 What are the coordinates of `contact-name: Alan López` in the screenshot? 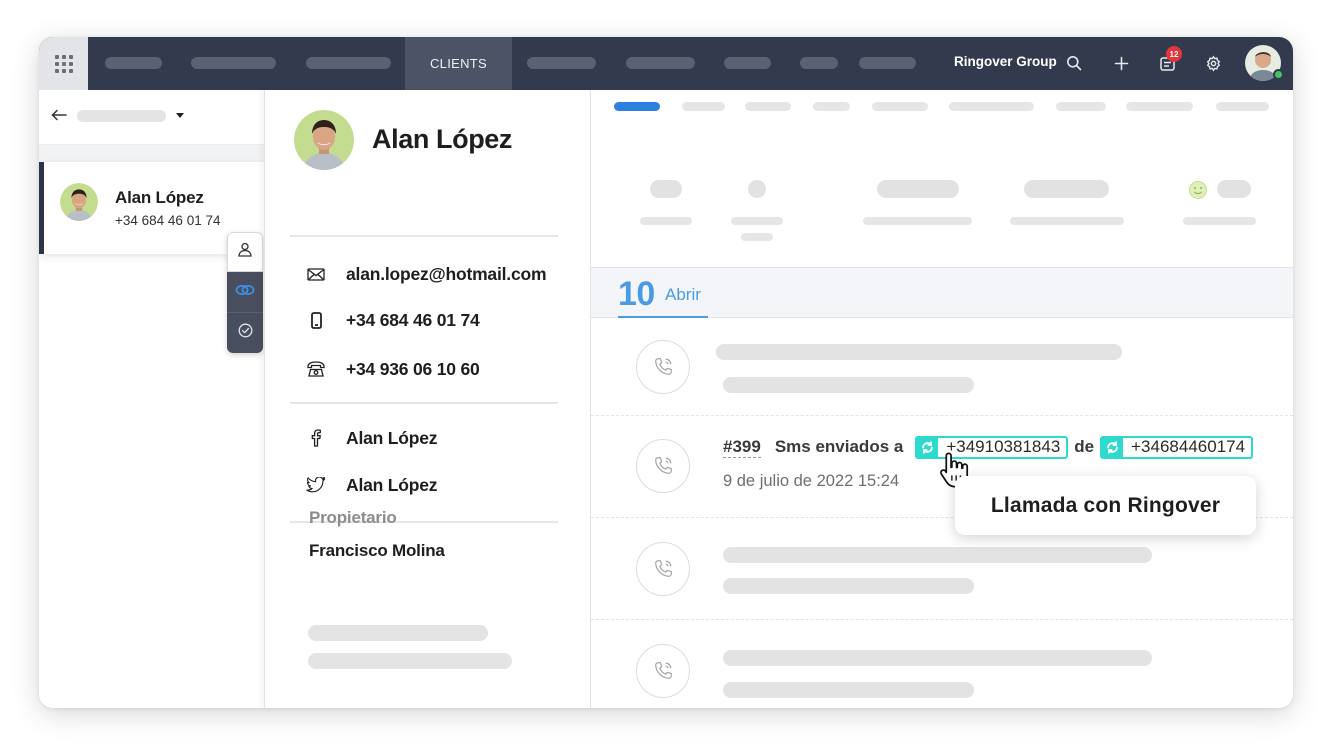 It's located at (159, 197).